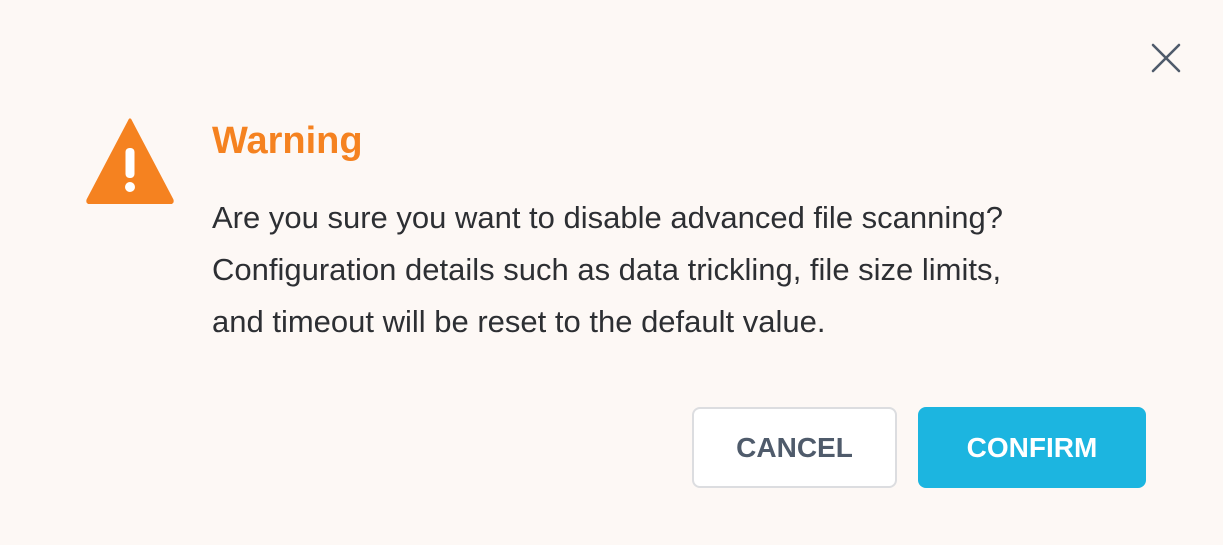 This screenshot has width=1223, height=545. I want to click on confirm-button: CONFIRM, so click(1032, 447).